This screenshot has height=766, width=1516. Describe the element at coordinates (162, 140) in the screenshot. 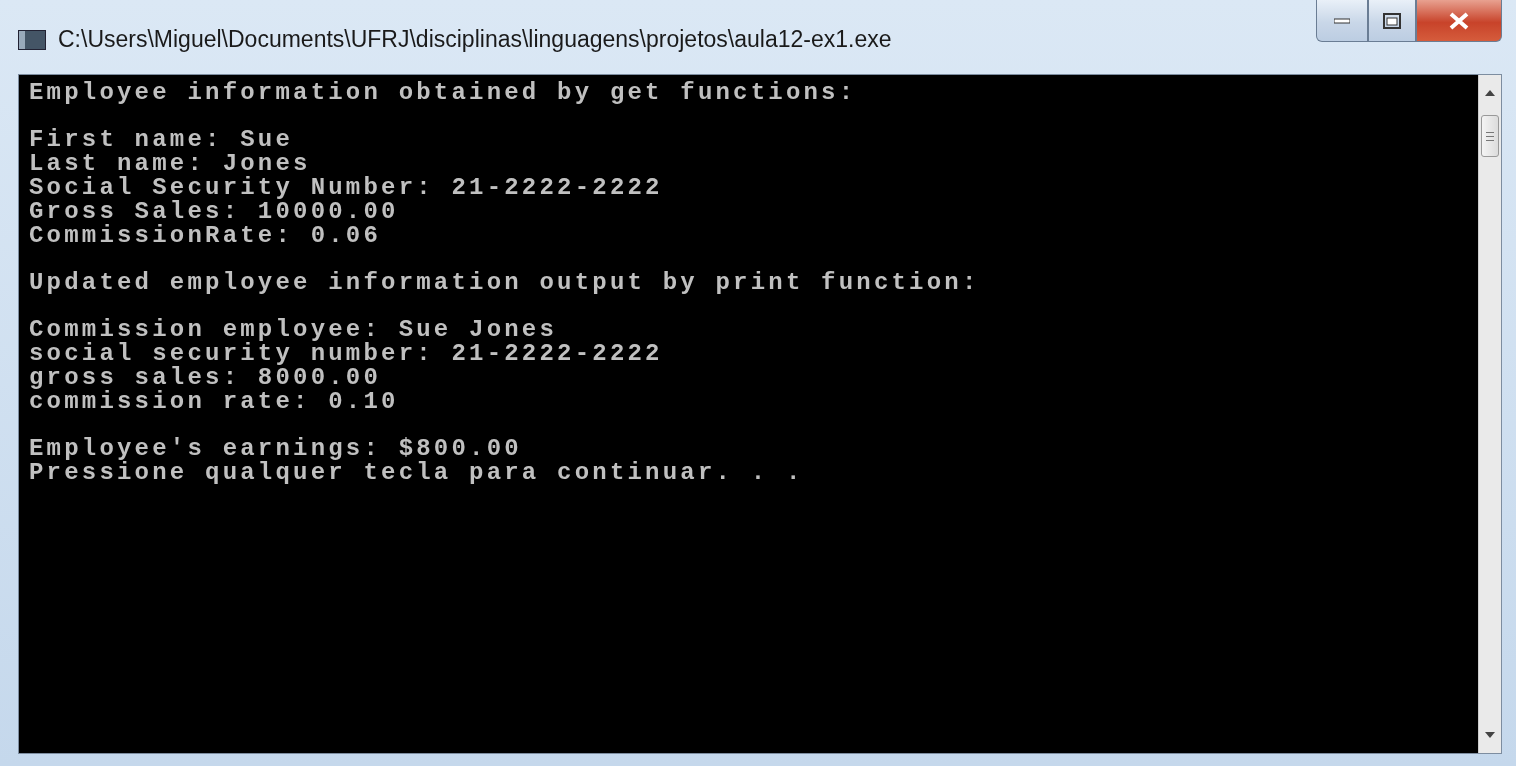

I see `console-line: First name: Sue` at that location.